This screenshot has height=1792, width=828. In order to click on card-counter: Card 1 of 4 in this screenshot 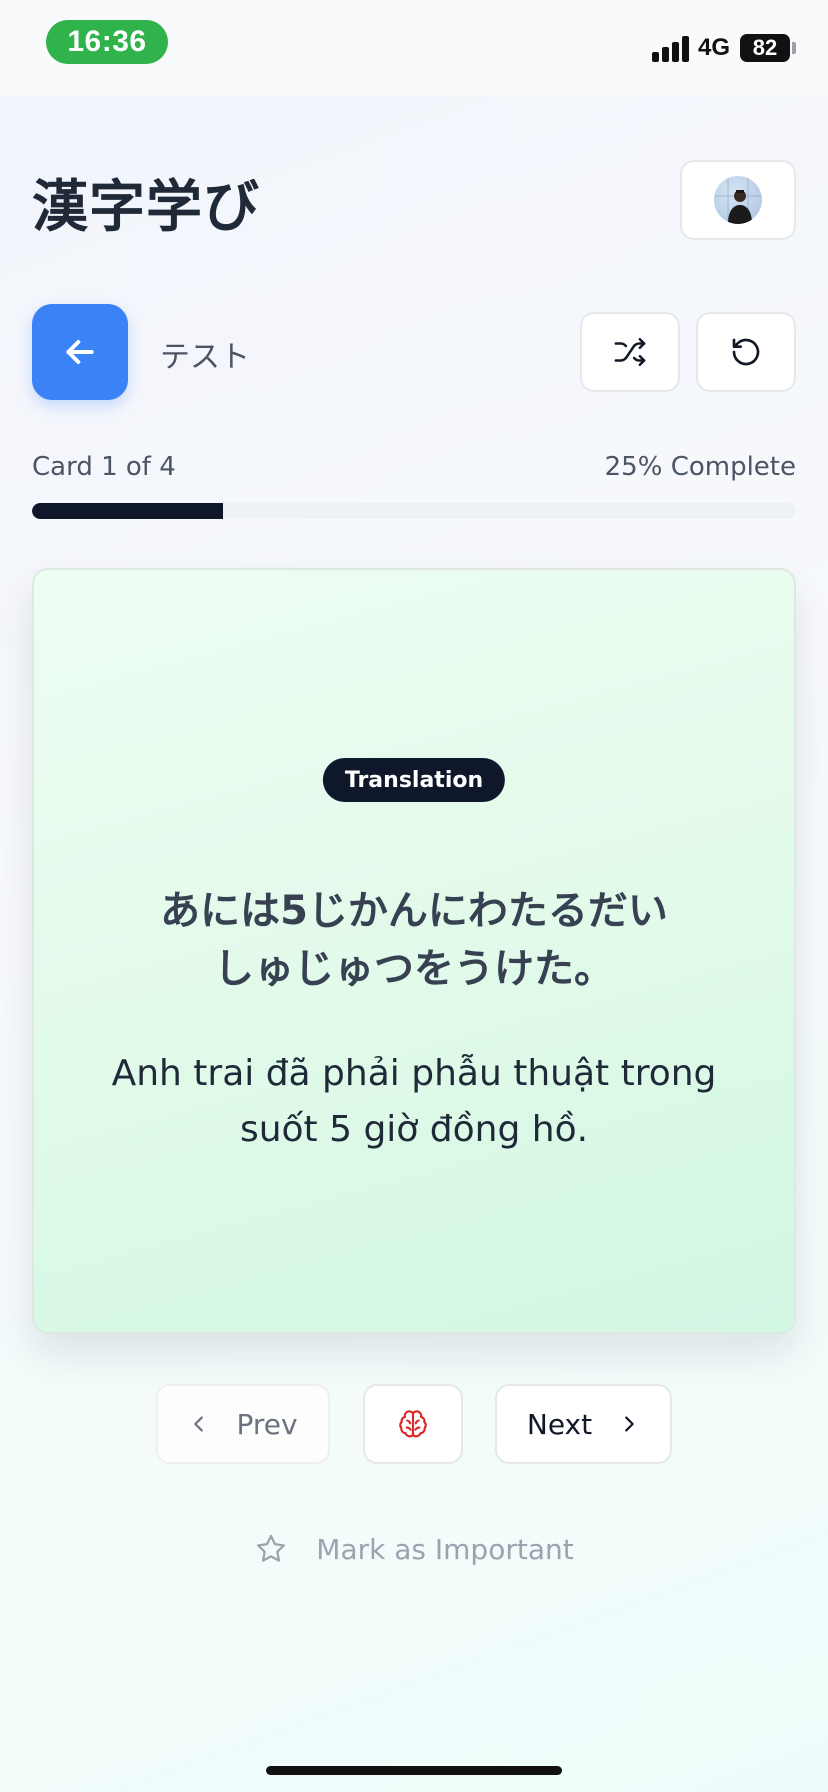, I will do `click(104, 467)`.